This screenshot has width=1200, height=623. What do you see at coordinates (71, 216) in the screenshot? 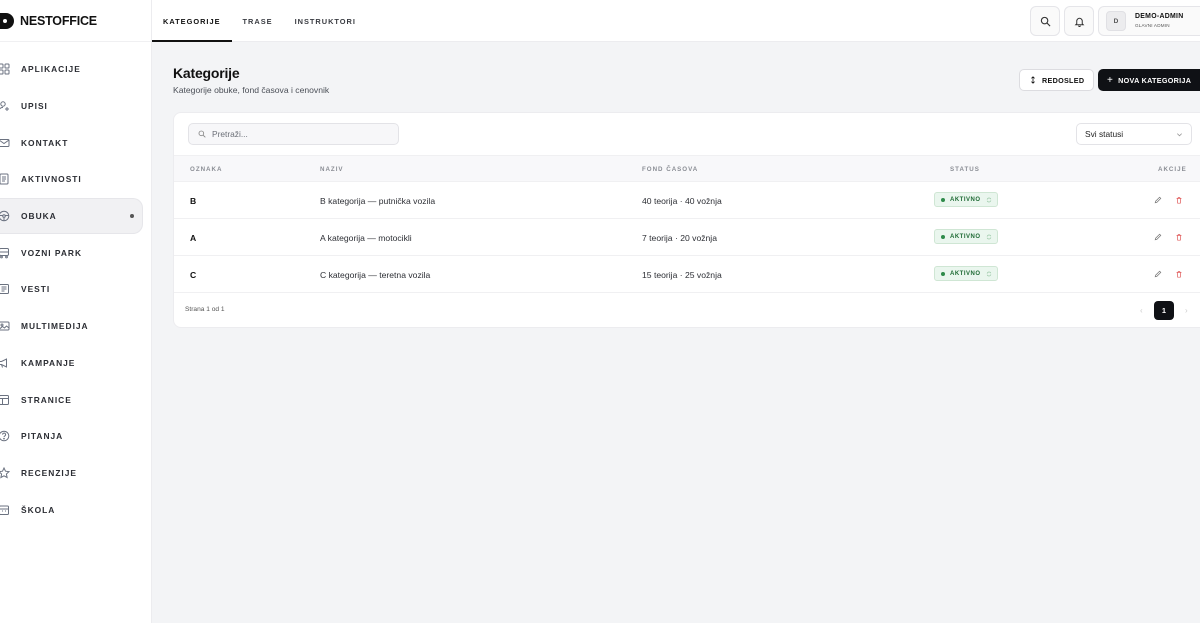
I see `sidebar-item-obuka: OBUKA` at bounding box center [71, 216].